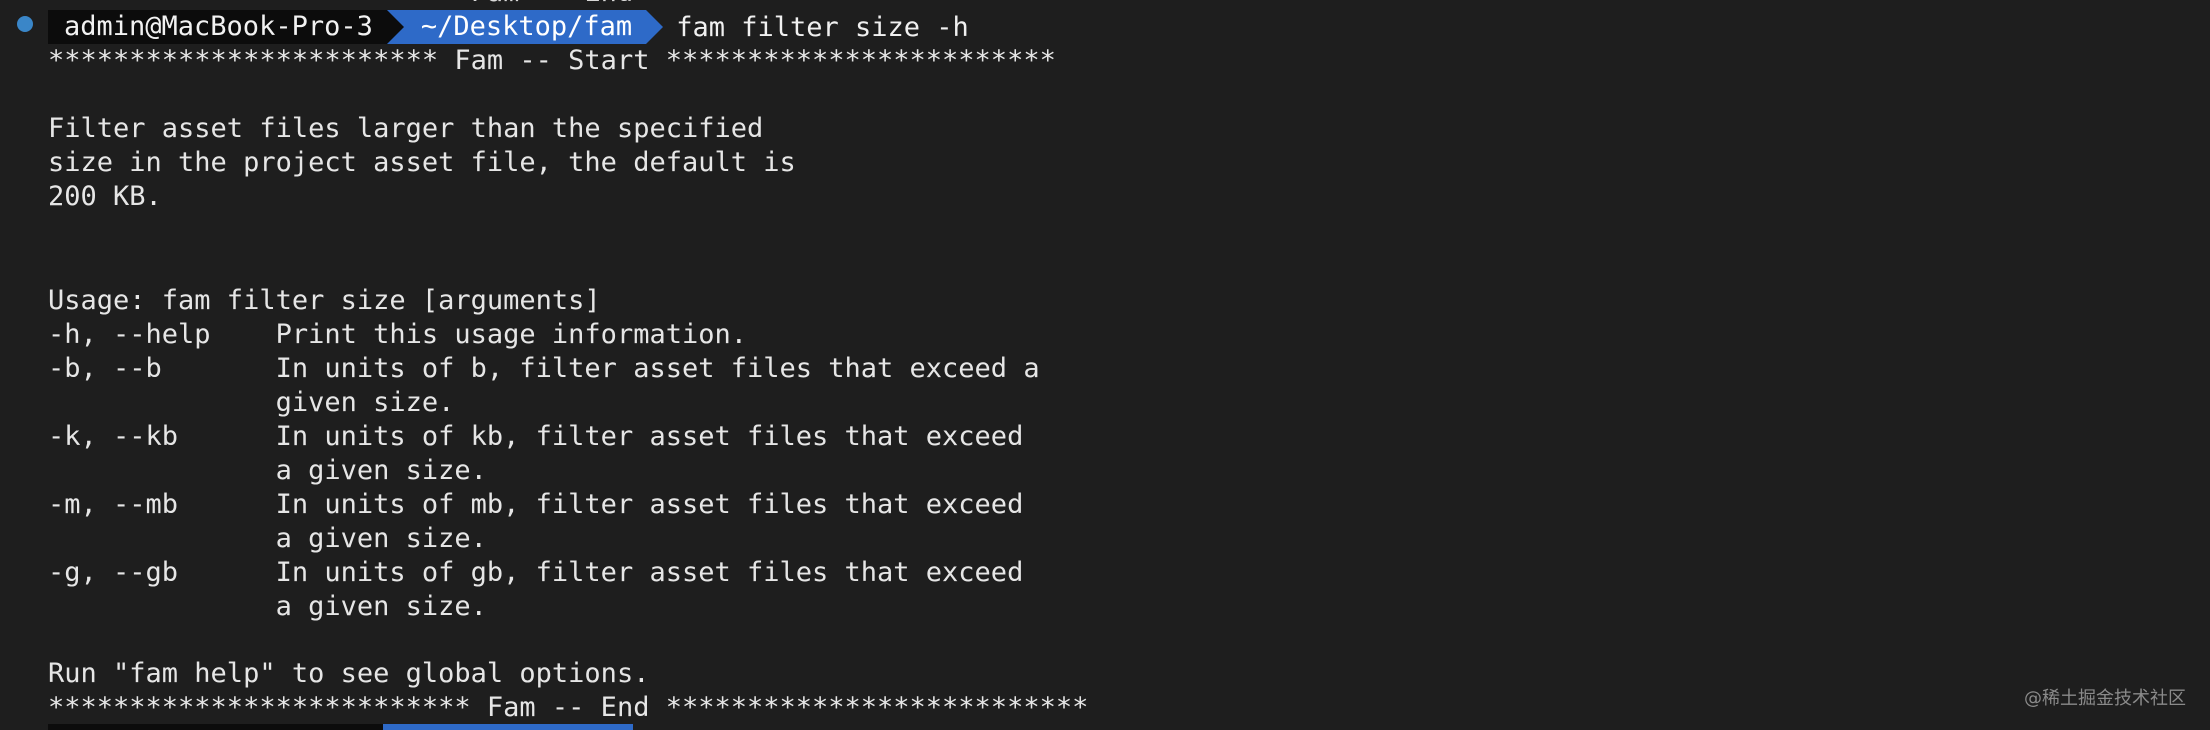 This screenshot has width=2210, height=730. Describe the element at coordinates (525, 27) in the screenshot. I see `prompt-directory: ~/Desktop/fam` at that location.